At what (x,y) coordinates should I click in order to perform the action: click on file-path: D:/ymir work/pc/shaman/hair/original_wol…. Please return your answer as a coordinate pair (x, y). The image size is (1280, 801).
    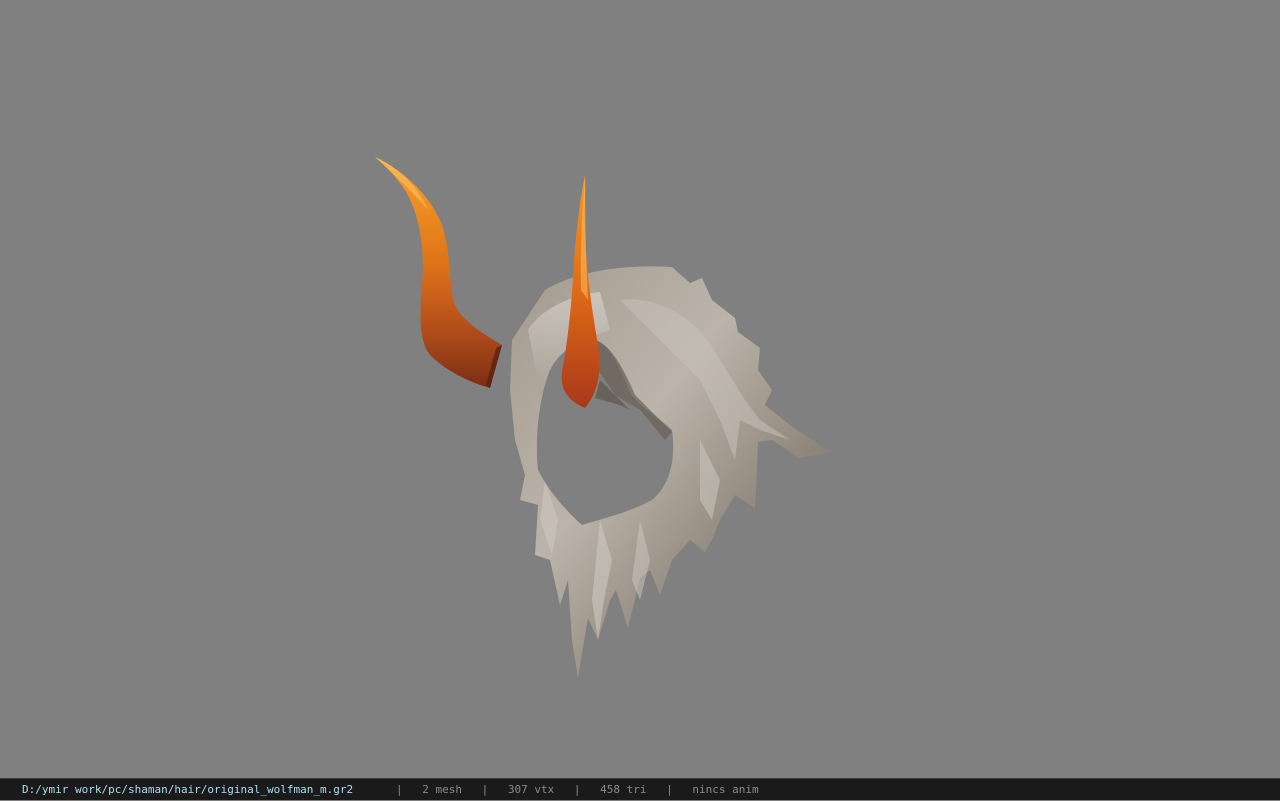
    Looking at the image, I should click on (188, 789).